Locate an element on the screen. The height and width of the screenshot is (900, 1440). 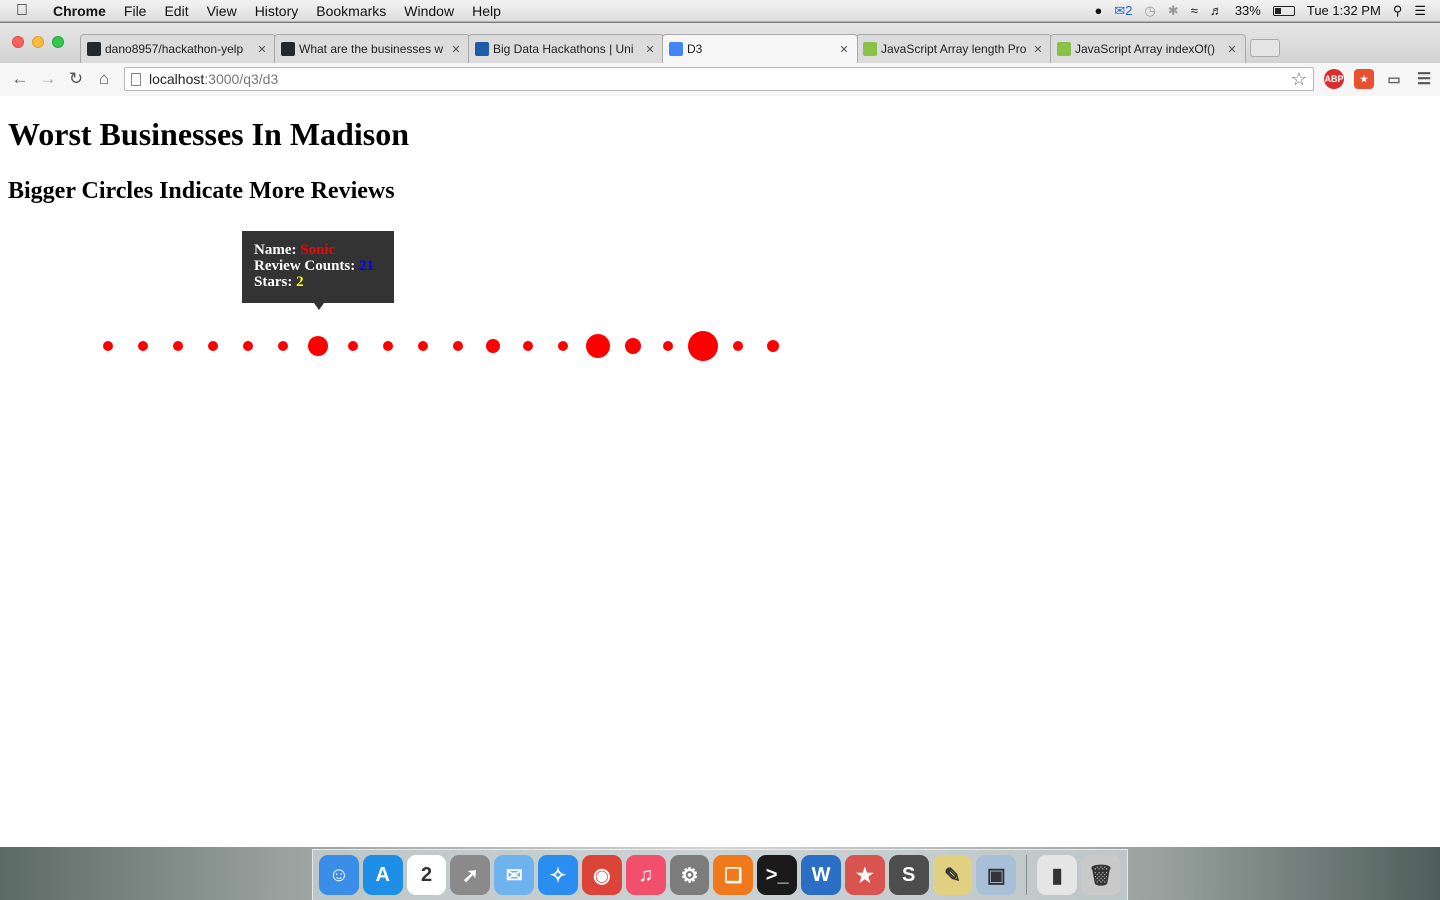
menu-help: Help is located at coordinates (486, 11).